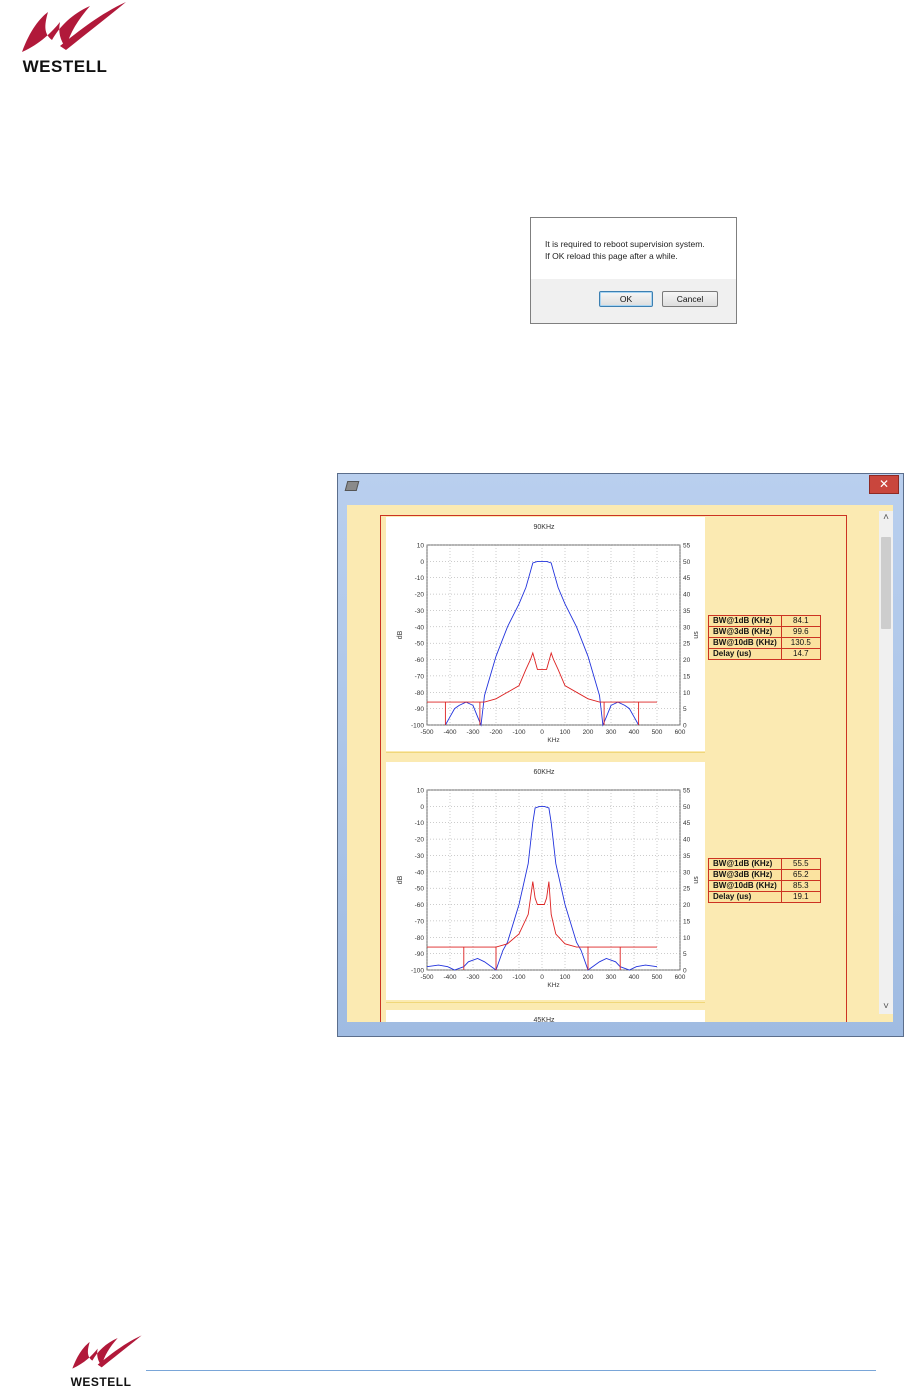 This screenshot has height=1392, width=905. Describe the element at coordinates (620, 485) in the screenshot. I see `window-titlebar: ✕` at that location.